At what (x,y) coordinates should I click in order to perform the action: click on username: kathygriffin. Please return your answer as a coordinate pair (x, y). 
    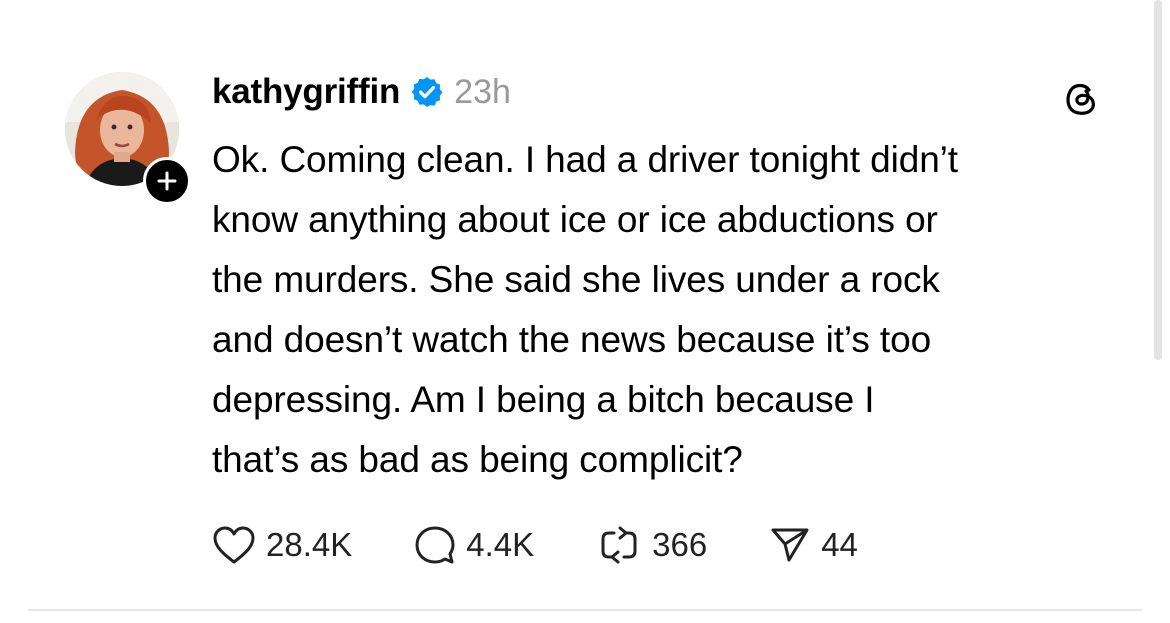
    Looking at the image, I should click on (306, 92).